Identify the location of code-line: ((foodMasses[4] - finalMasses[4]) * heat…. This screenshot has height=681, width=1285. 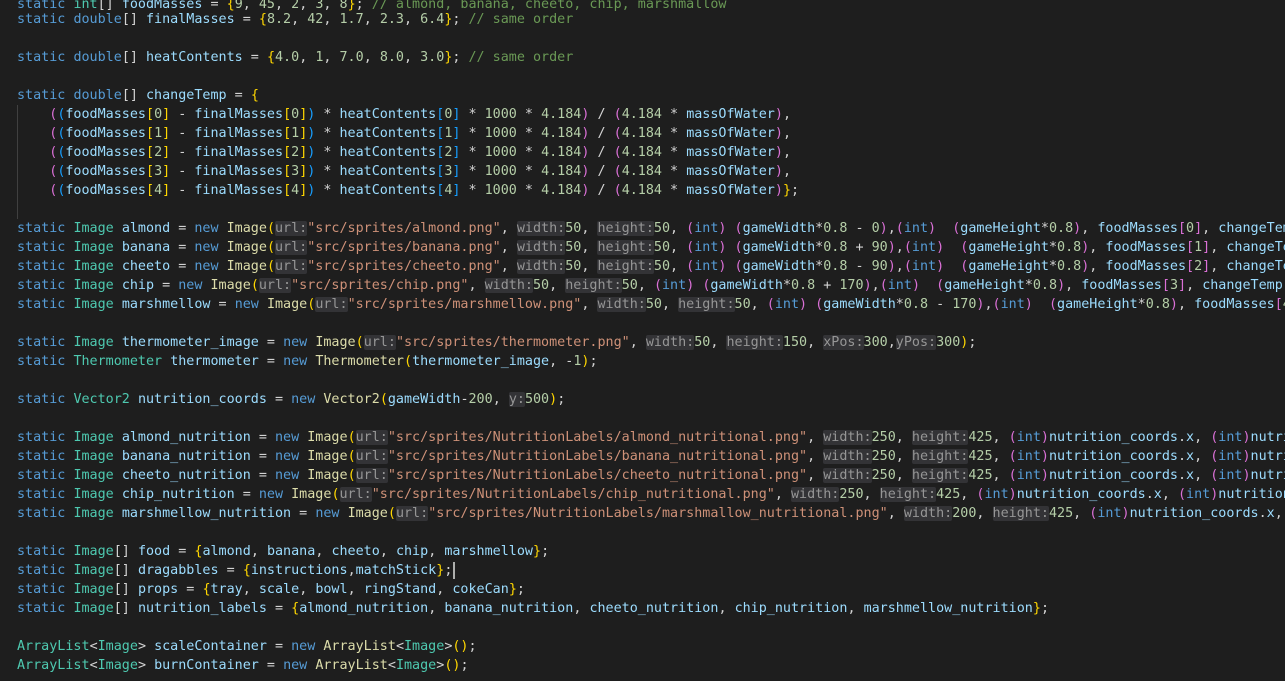
(408, 190).